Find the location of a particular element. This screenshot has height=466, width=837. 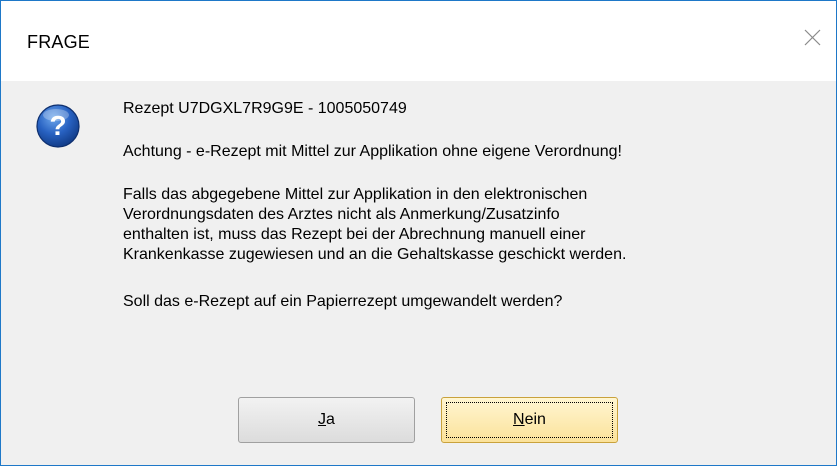

yes-button: Ja is located at coordinates (326, 420).